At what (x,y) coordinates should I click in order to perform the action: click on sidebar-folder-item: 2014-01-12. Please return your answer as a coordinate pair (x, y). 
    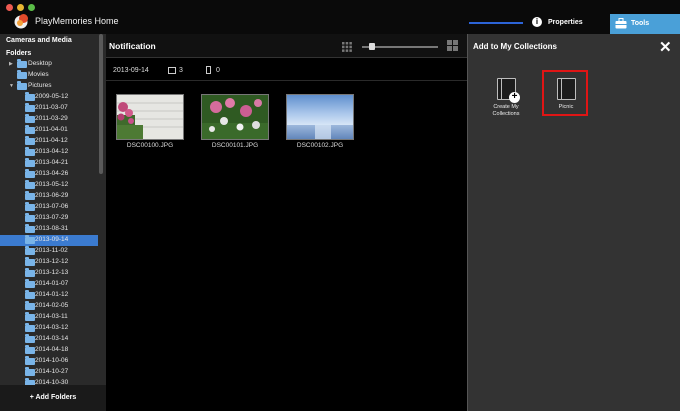
    Looking at the image, I should click on (49, 295).